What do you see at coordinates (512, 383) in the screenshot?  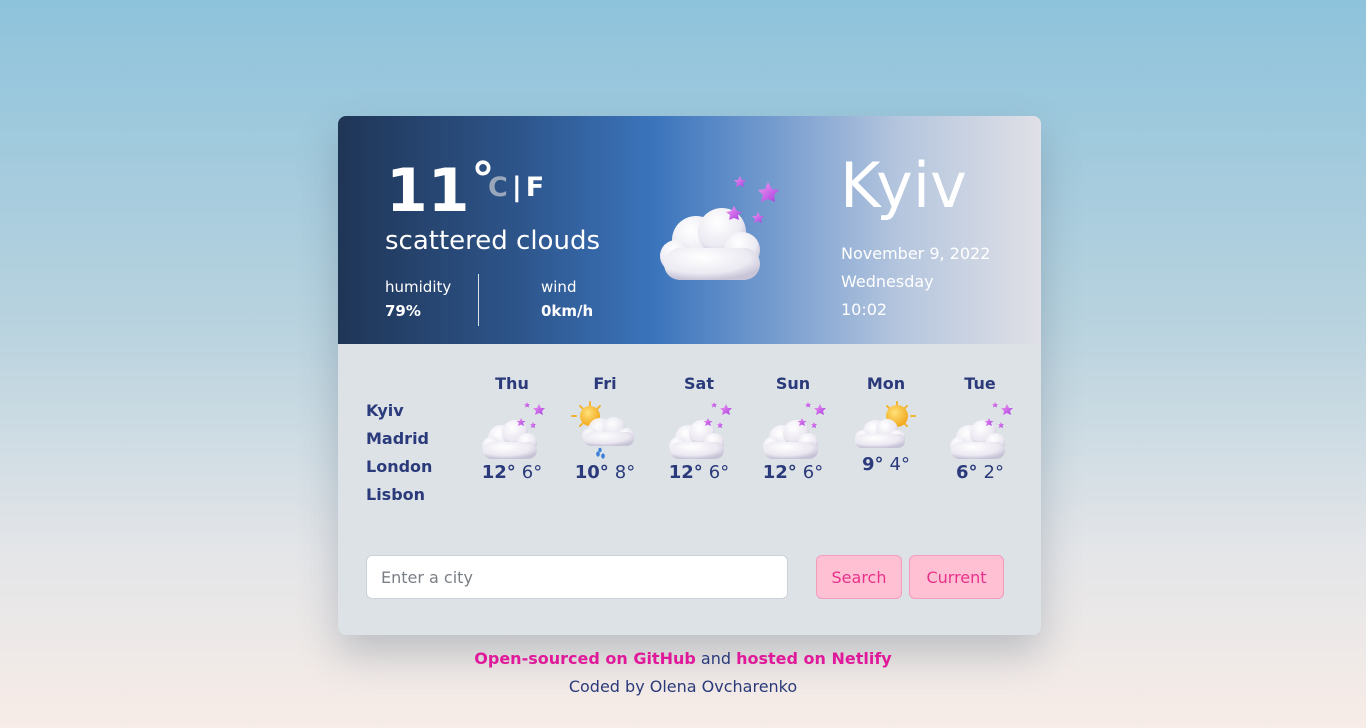 I see `forecast-day-name: Thu` at bounding box center [512, 383].